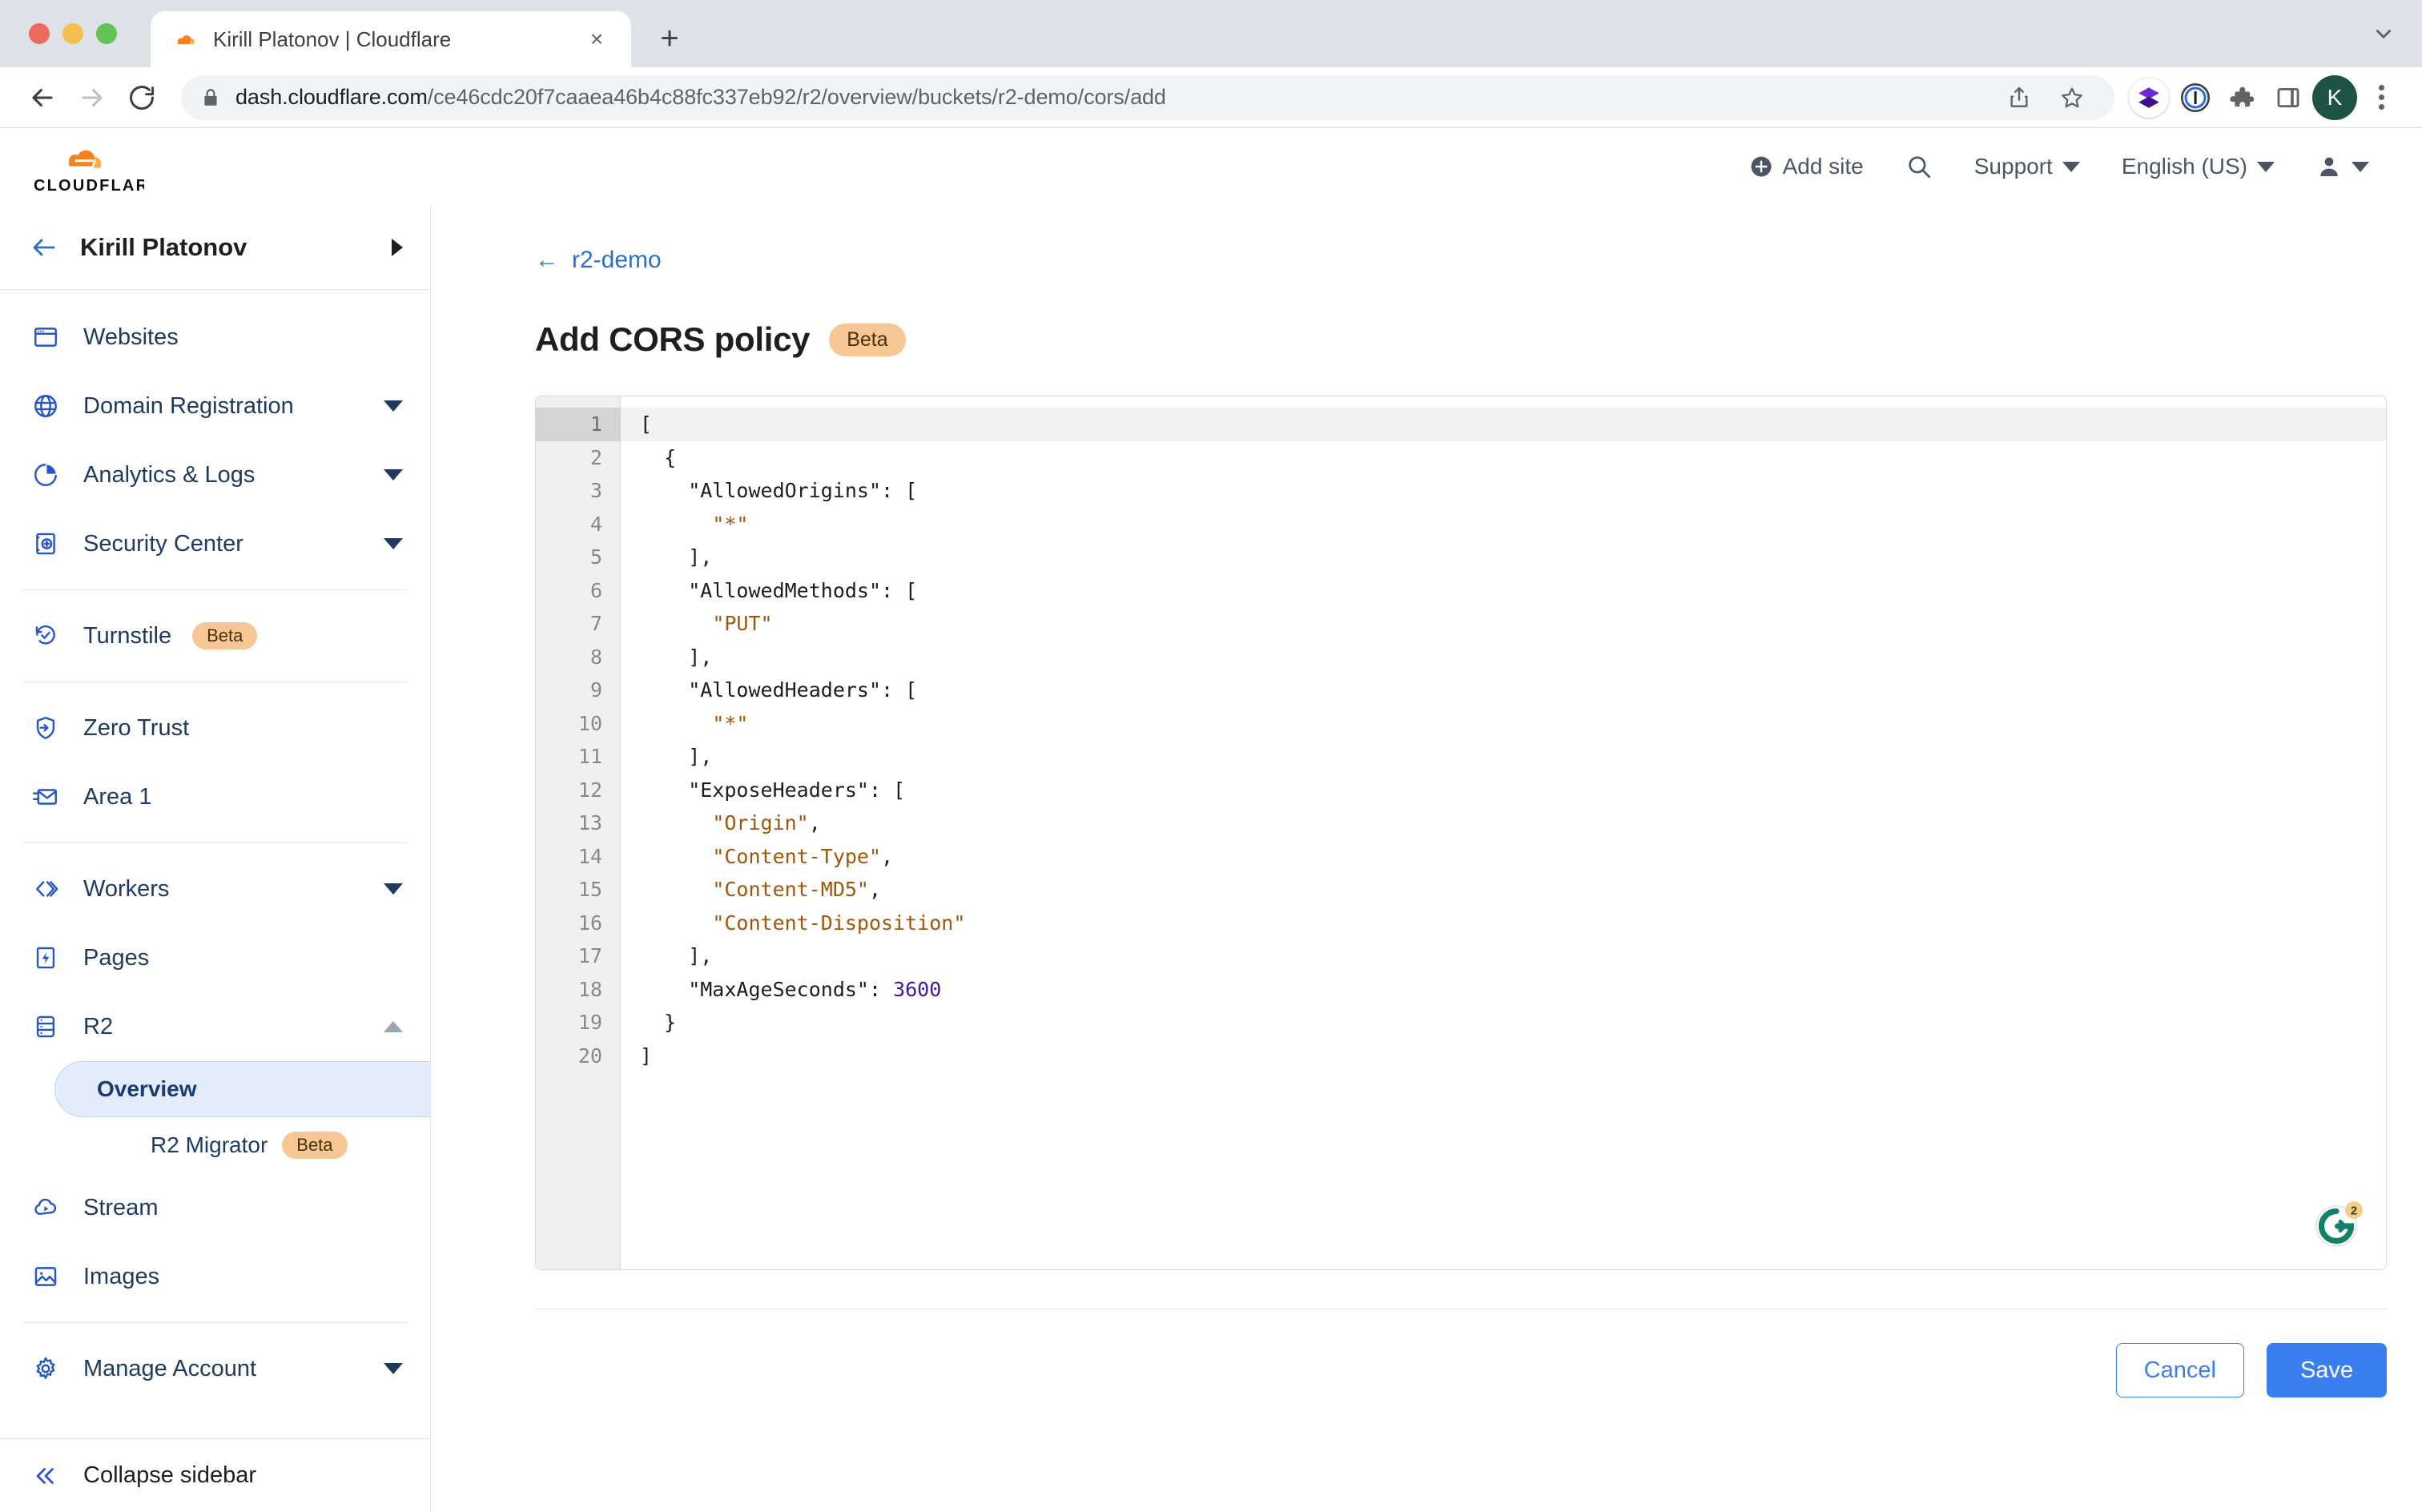 The image size is (2422, 1512). Describe the element at coordinates (215, 1207) in the screenshot. I see `sidebar-item-stream: Stream` at that location.